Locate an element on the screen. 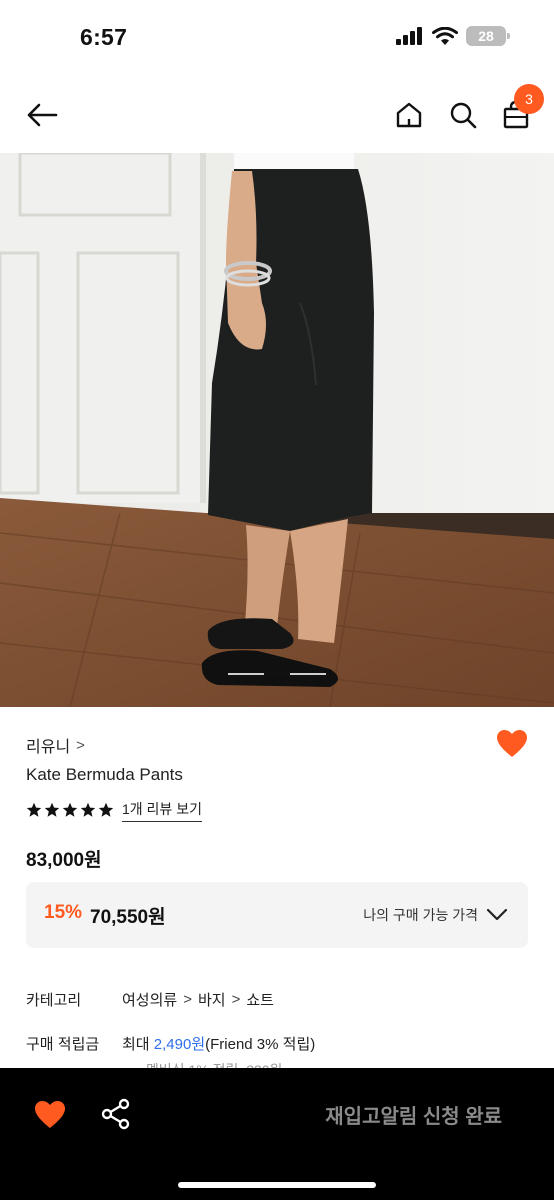 The height and width of the screenshot is (1200, 554). points-prefix: 최대 is located at coordinates (138, 1044).